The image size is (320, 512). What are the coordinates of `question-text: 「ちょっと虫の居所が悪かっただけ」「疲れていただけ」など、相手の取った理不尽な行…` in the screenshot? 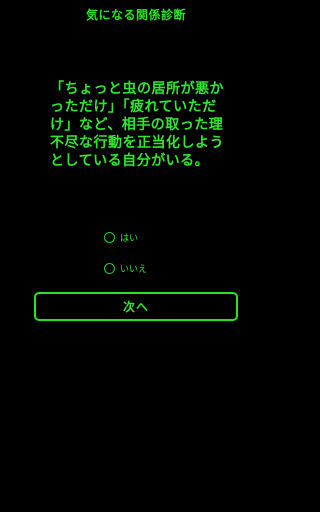 It's located at (137, 125).